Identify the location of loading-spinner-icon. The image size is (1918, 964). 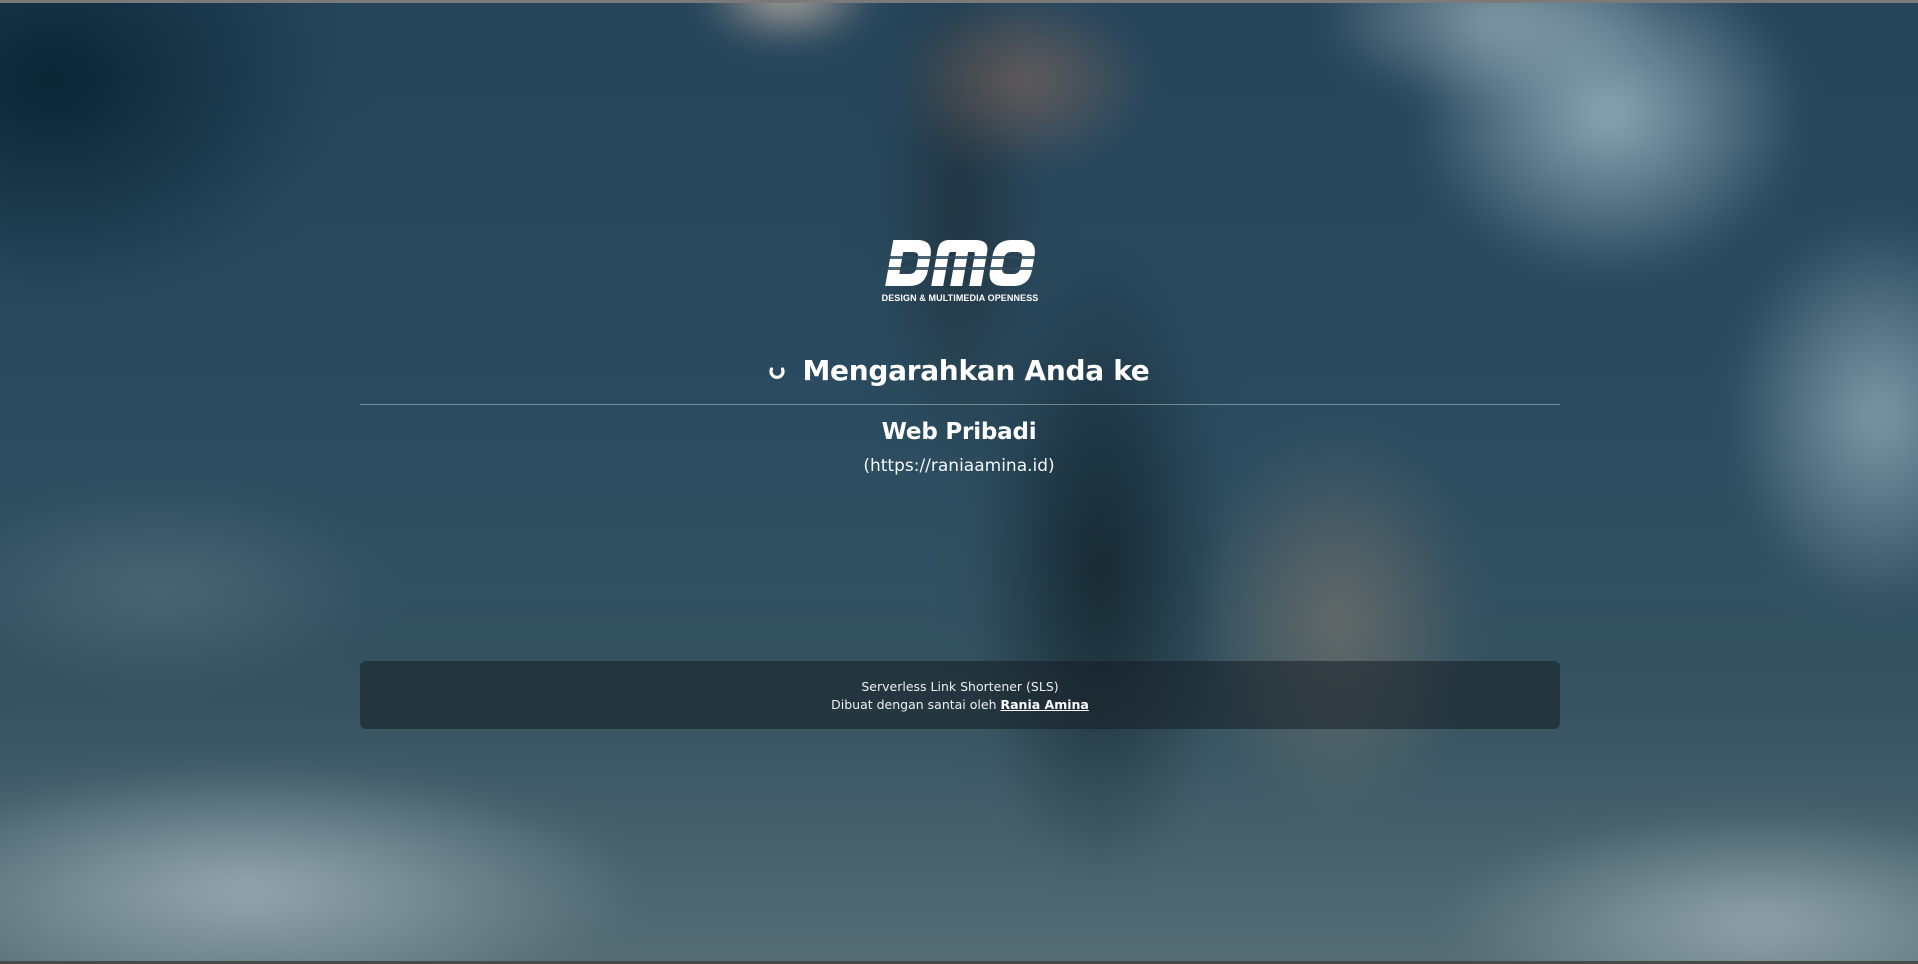
(777, 370).